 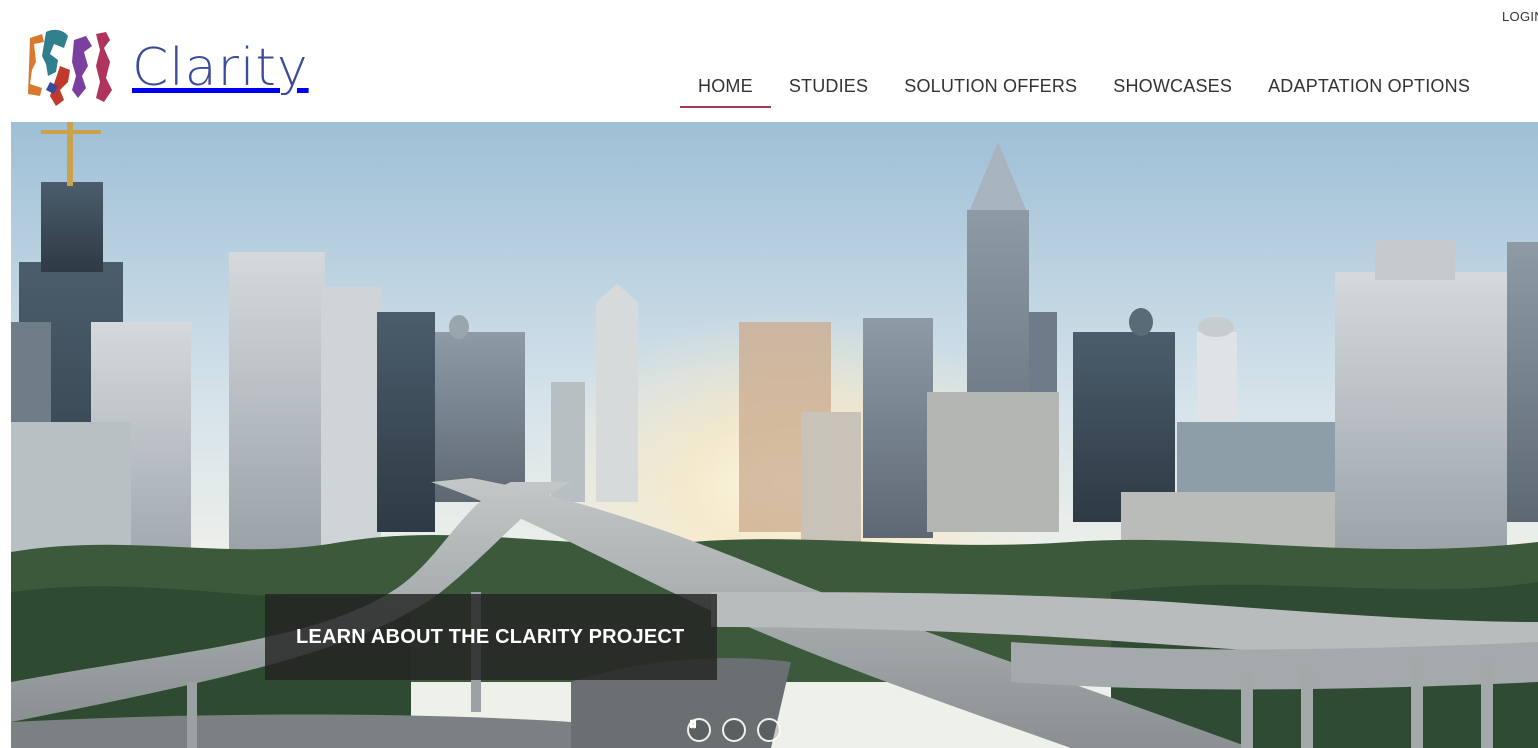 I want to click on clarity-logo: Clarity, so click(x=192, y=68).